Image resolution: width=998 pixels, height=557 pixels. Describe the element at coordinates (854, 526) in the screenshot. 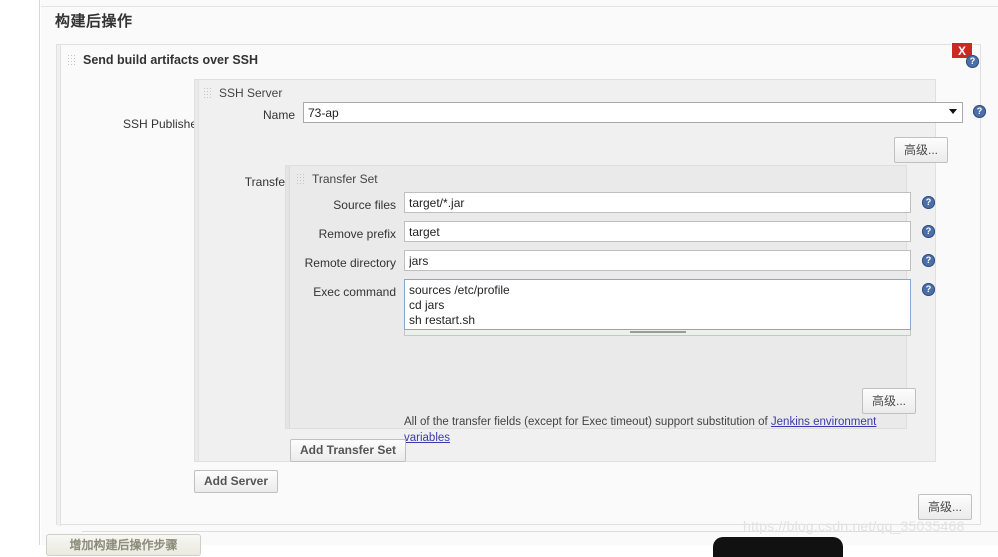

I see `watermark: https://blog.csdn.net/qq_35035468` at that location.